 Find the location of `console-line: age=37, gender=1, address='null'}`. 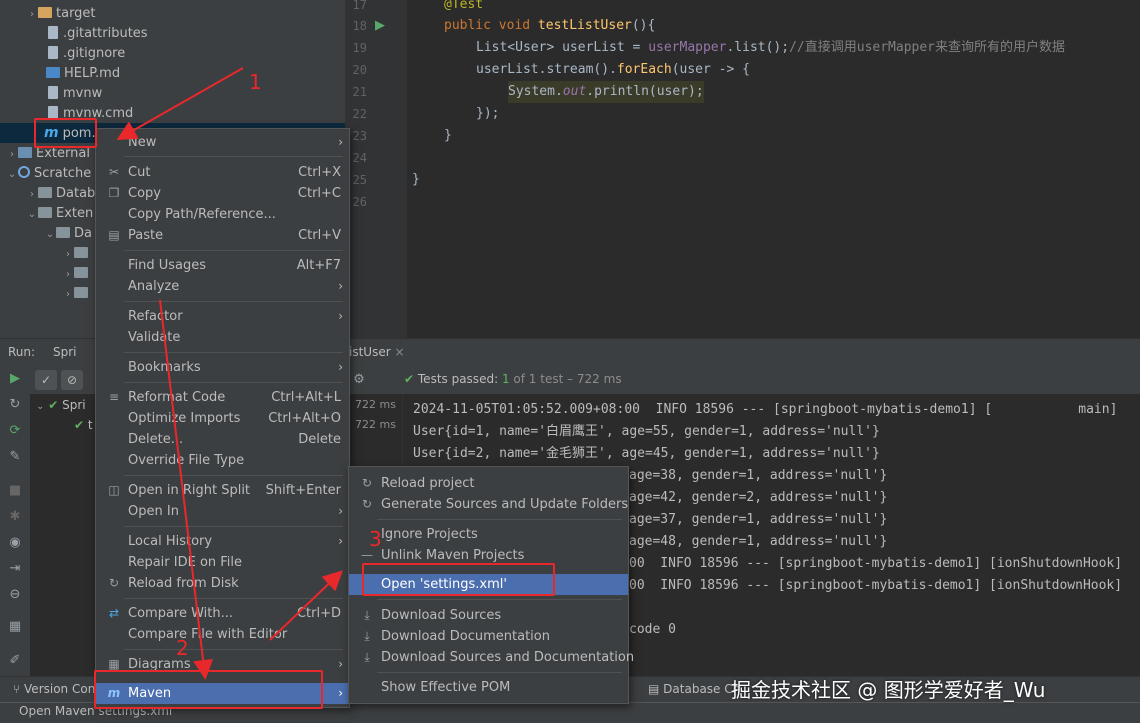

console-line: age=37, gender=1, address='null'} is located at coordinates (758, 519).